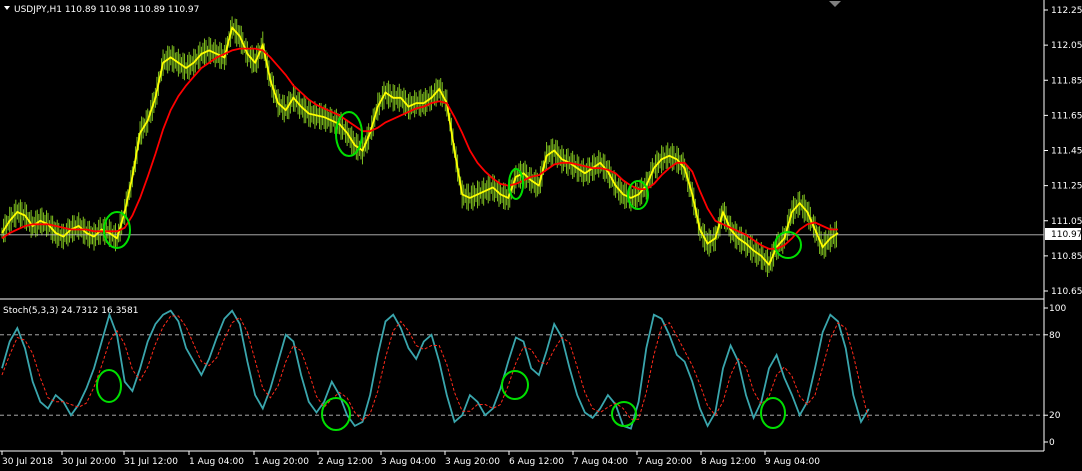 The height and width of the screenshot is (471, 1082). I want to click on time-tick-label: 31 Jul 12:00, so click(151, 462).